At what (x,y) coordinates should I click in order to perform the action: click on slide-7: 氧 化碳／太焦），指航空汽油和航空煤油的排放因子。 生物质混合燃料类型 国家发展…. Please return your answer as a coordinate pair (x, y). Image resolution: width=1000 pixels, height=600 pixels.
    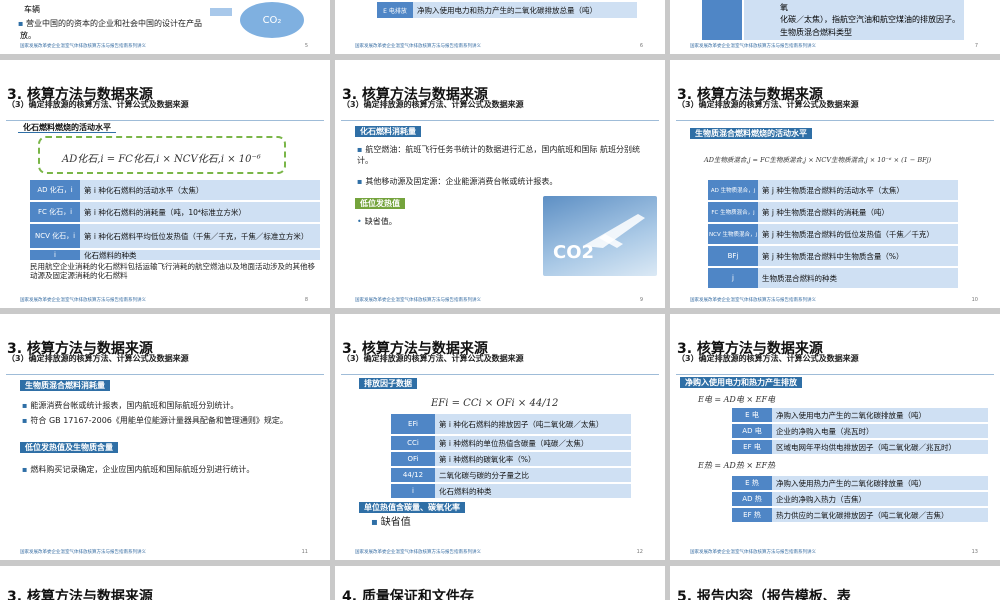
    Looking at the image, I should click on (835, 27).